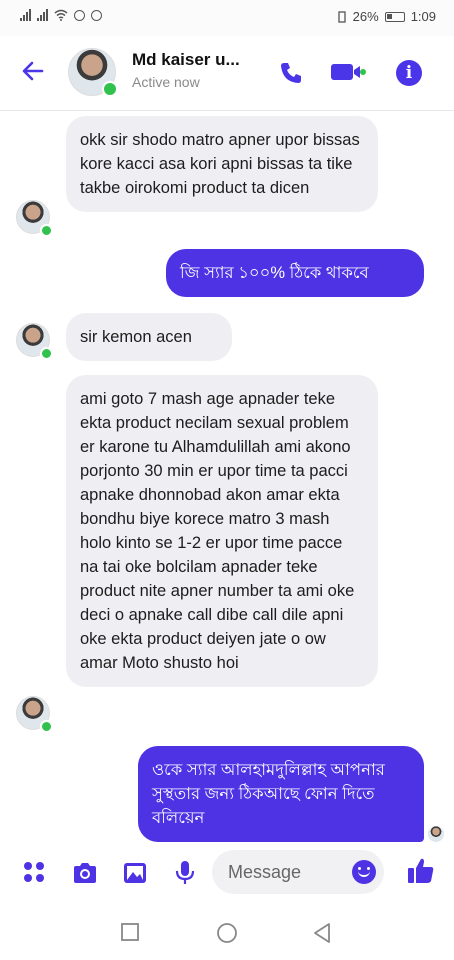 The height and width of the screenshot is (960, 454). Describe the element at coordinates (295, 273) in the screenshot. I see `message-outgoing: জি স্যার ১০০% ঠিকে থাকবে` at that location.